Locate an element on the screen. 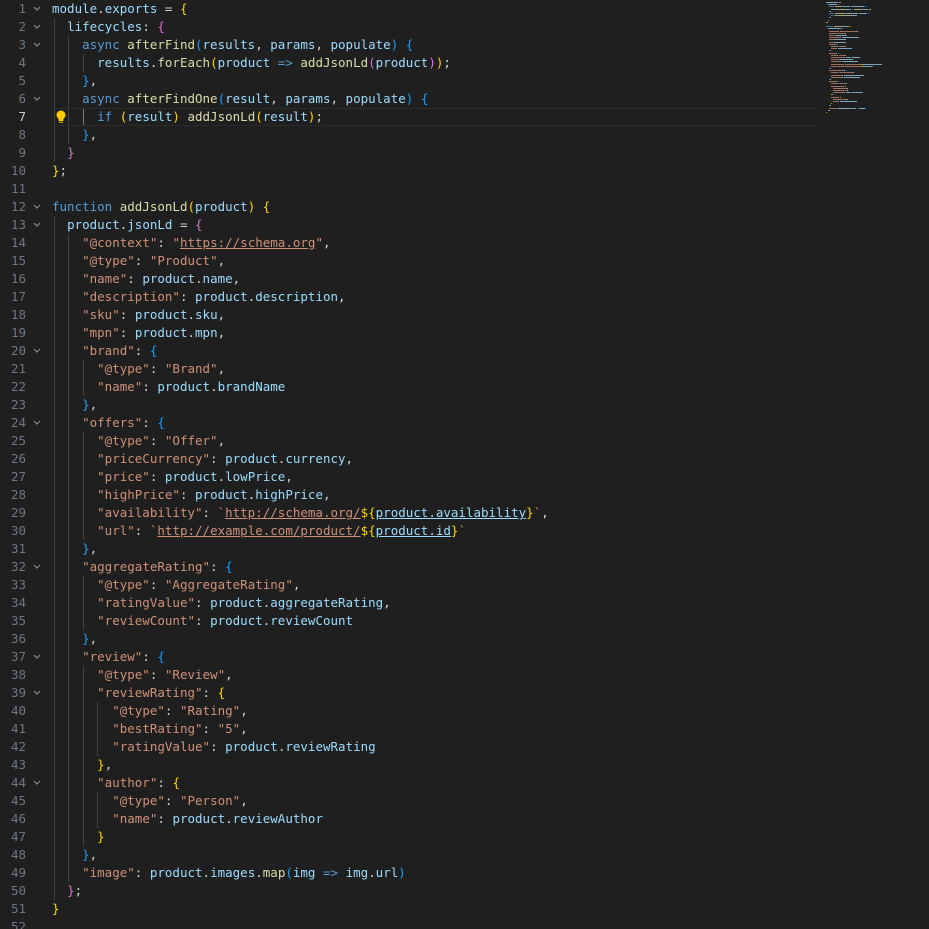 The image size is (929, 929). code-line: "@type": "Person", is located at coordinates (150, 801).